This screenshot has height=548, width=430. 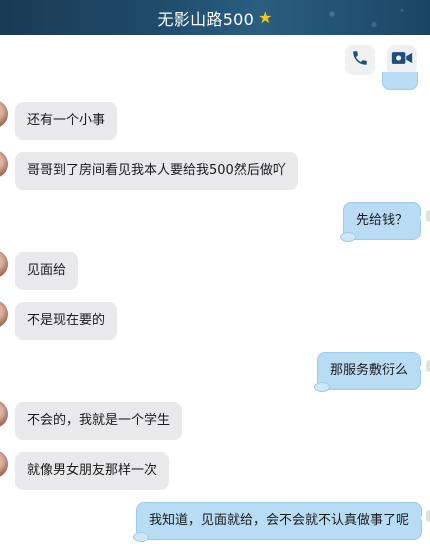 I want to click on message-row: 我知道，见面就给，会不会就不认真做事了呢, so click(x=215, y=522).